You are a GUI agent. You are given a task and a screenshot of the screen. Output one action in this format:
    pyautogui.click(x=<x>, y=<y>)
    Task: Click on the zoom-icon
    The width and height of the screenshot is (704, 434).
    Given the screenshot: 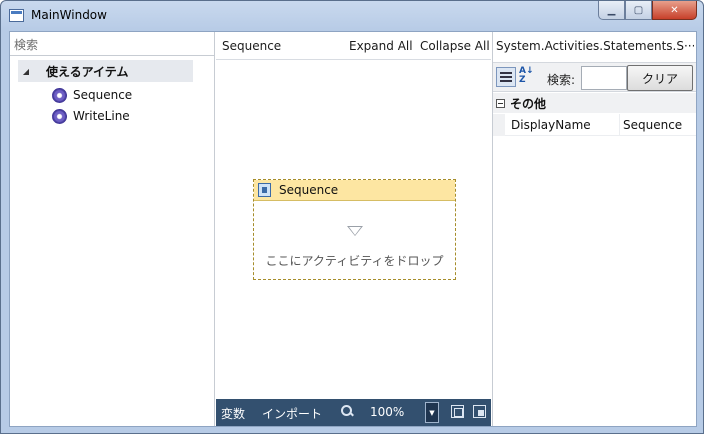 What is the action you would take?
    pyautogui.click(x=347, y=411)
    